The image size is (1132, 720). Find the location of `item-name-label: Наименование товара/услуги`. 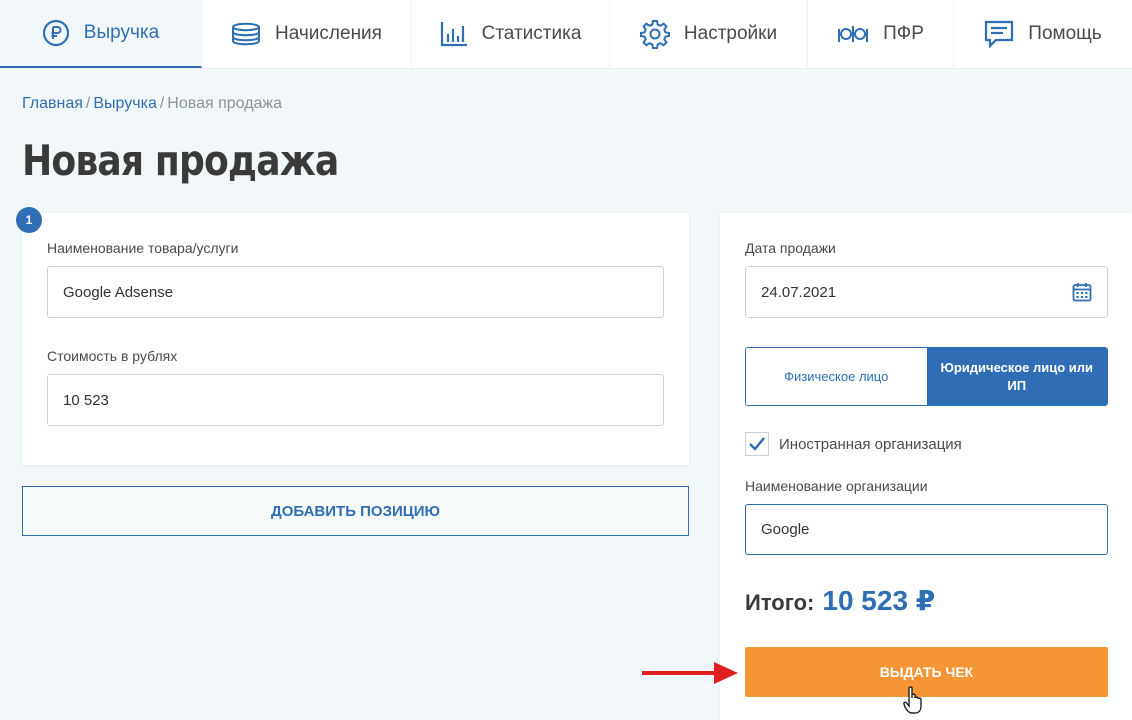

item-name-label: Наименование товара/услуги is located at coordinates (143, 248).